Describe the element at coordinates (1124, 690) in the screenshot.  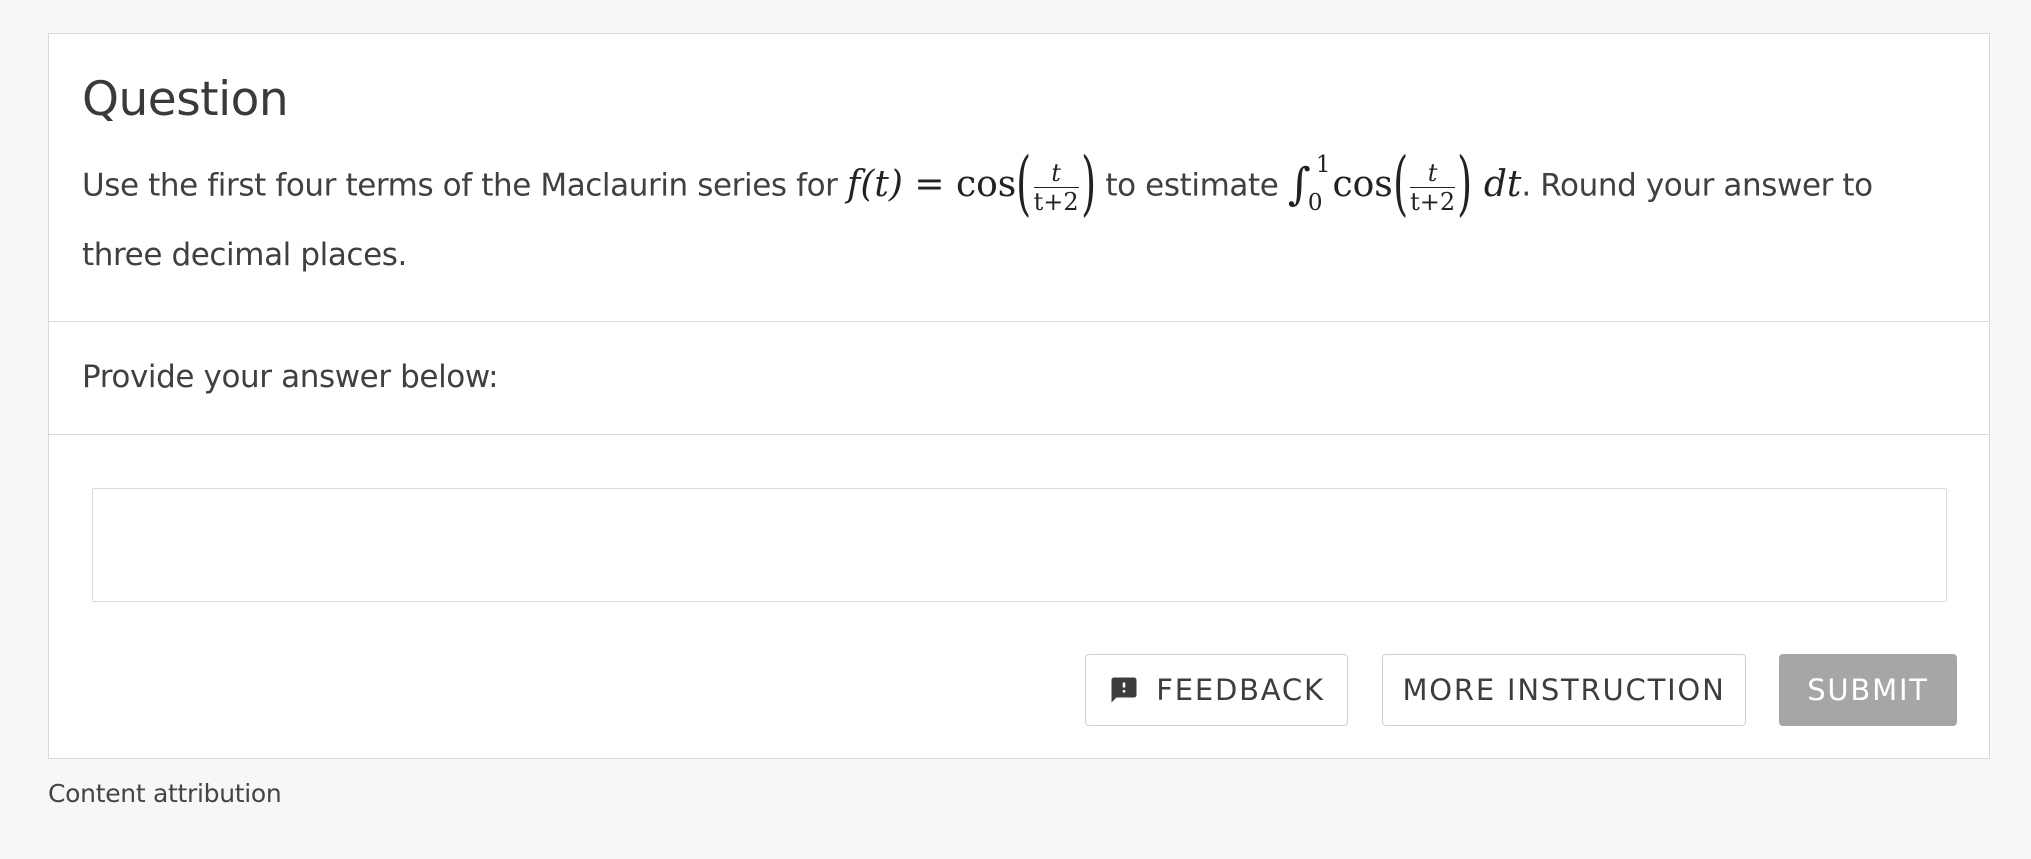
I see `feedback-icon` at that location.